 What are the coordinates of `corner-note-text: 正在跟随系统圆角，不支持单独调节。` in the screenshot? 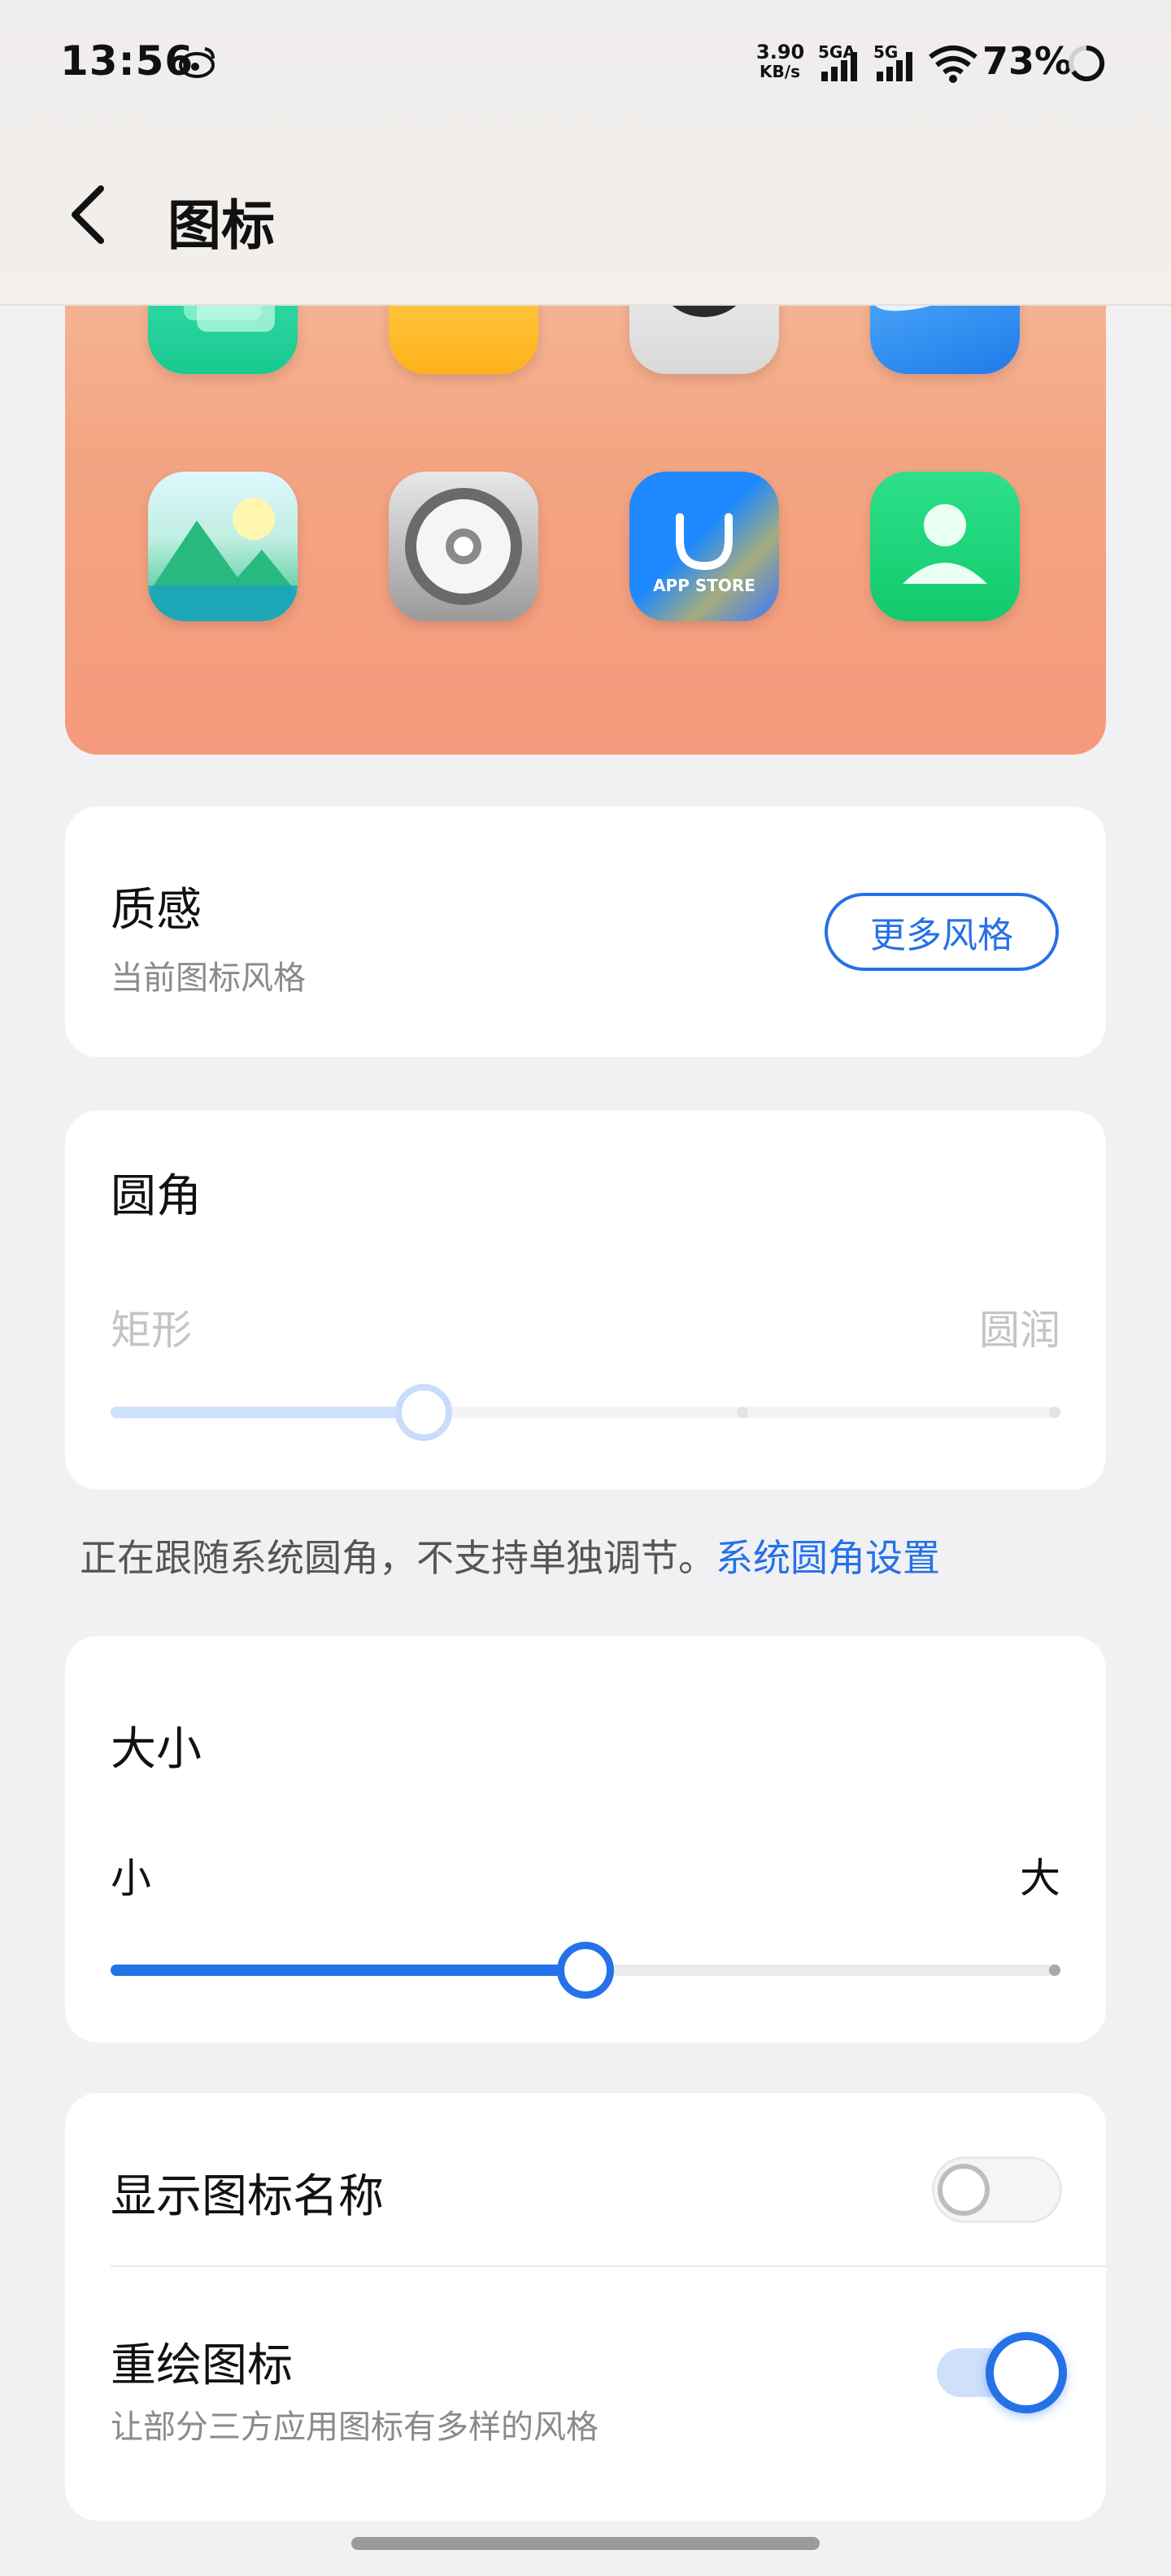 It's located at (398, 1558).